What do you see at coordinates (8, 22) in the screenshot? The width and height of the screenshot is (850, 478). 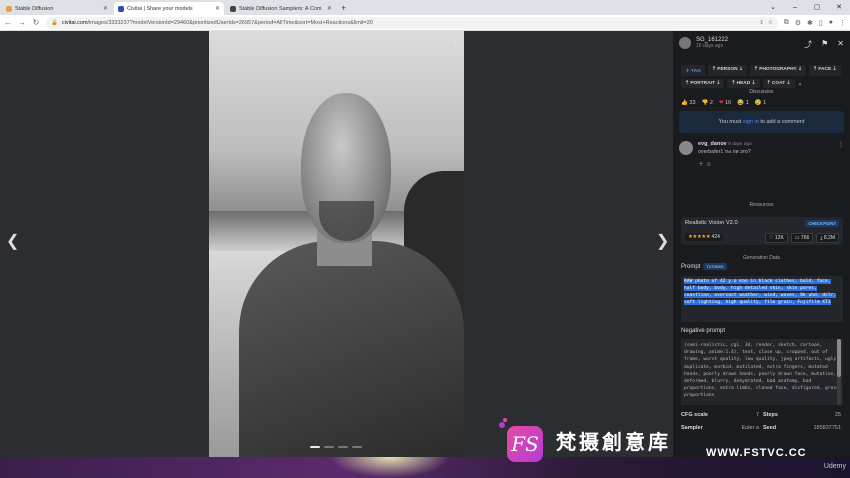 I see `back-arrow-icon: ←` at bounding box center [8, 22].